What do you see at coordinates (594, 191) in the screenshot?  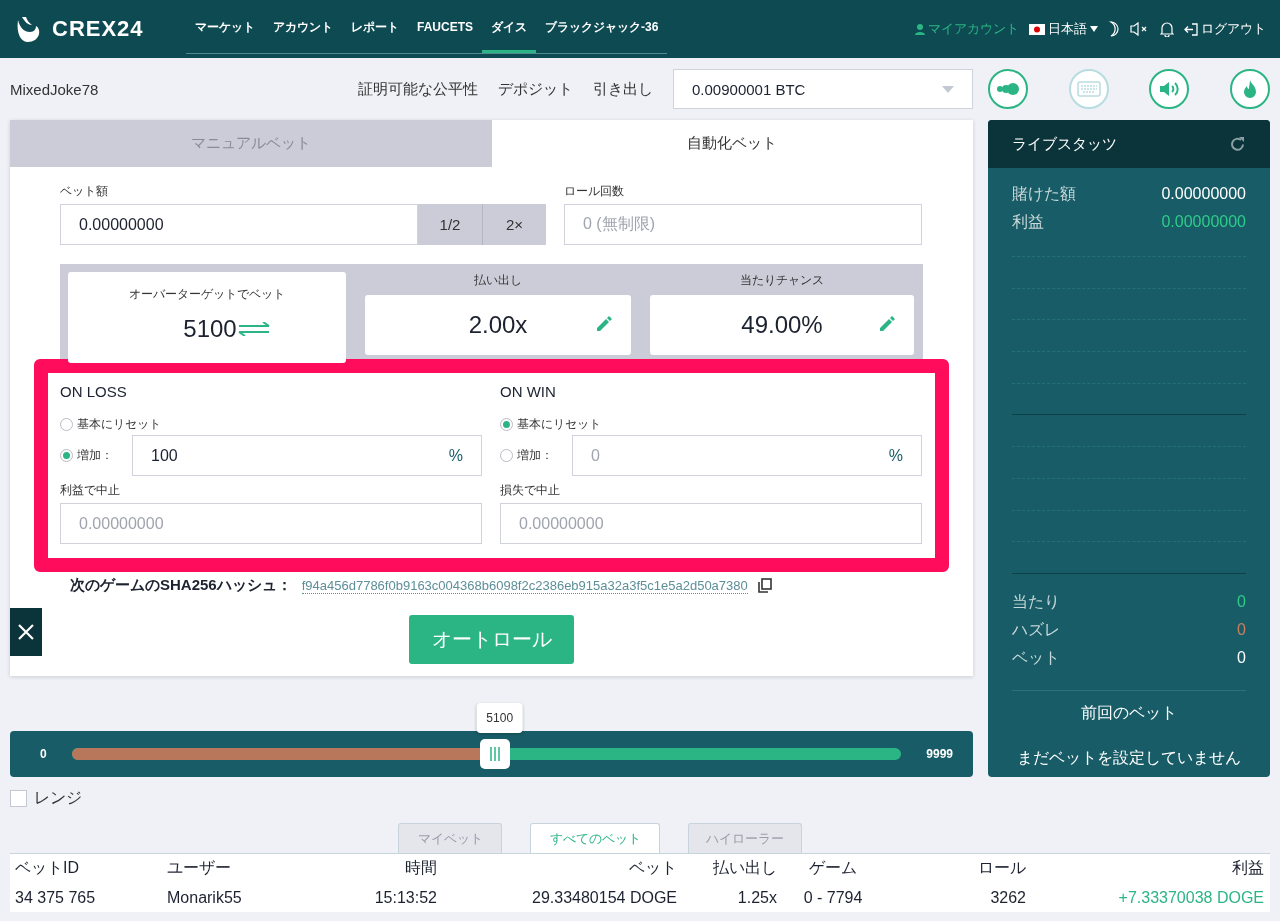 I see `field-label: ロール回数` at bounding box center [594, 191].